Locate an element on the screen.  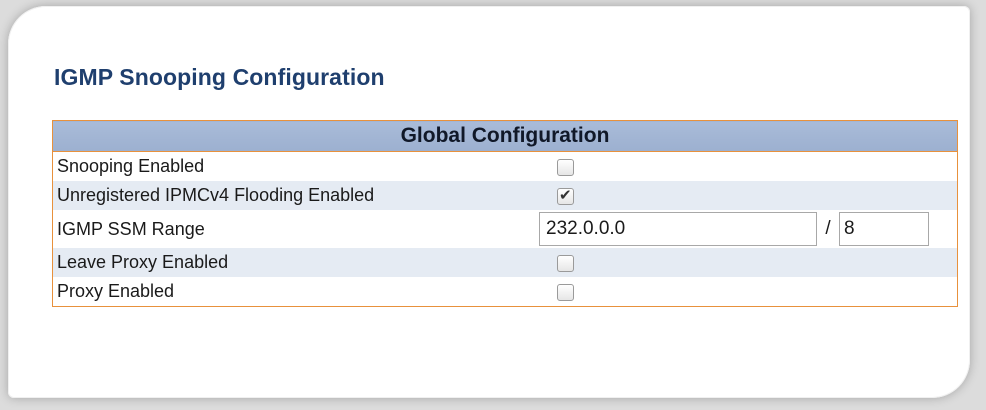
ssm-range-inputs: / is located at coordinates (748, 229).